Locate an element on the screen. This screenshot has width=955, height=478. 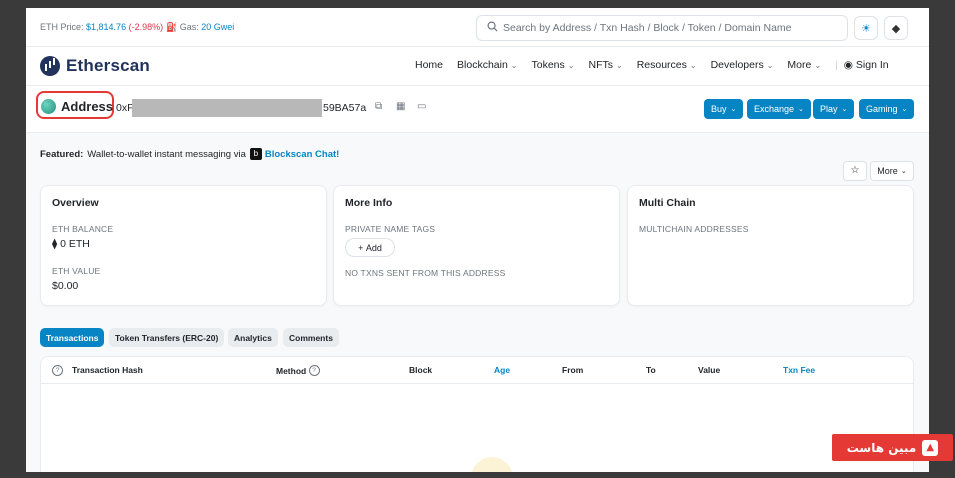
add-name-tag-button: + Add is located at coordinates (370, 247).